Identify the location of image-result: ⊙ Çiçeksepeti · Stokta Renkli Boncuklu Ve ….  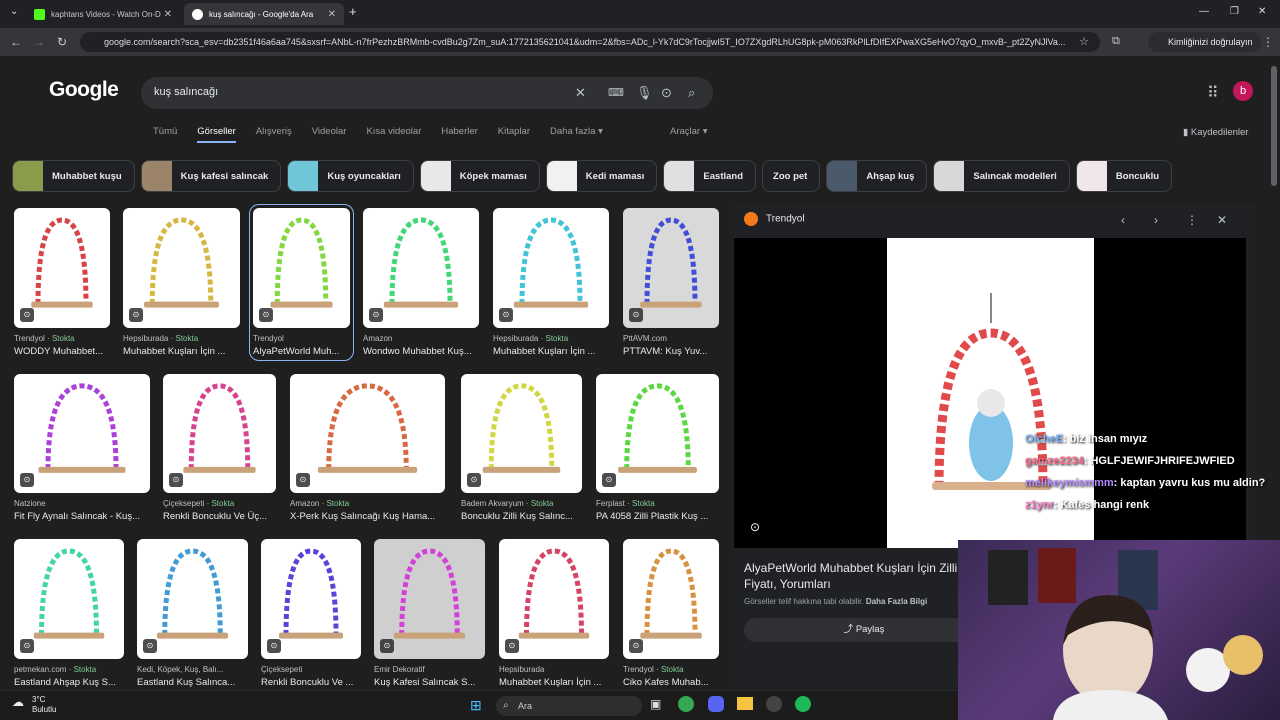
(219, 448).